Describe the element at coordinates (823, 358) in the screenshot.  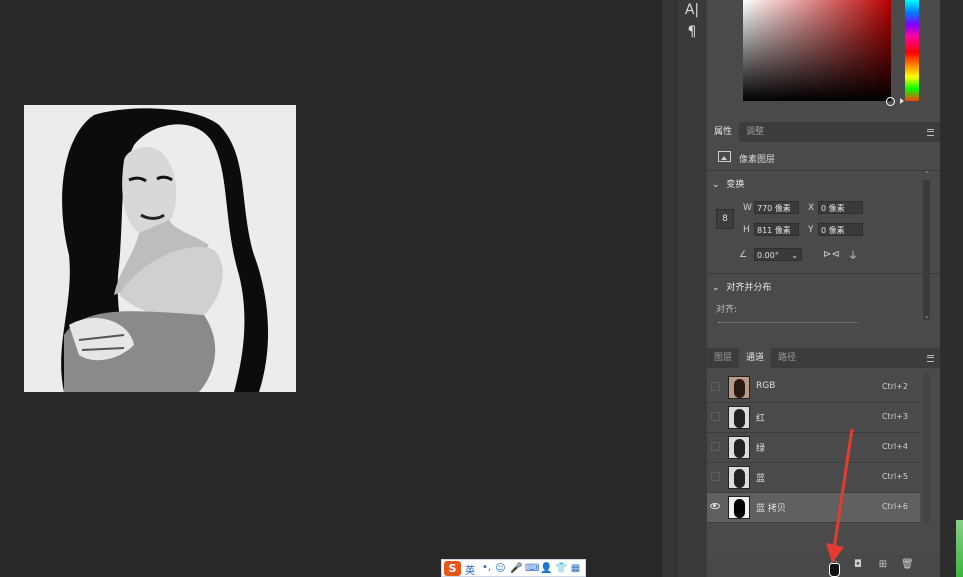
I see `channels-tabbar: 图层 通道 路径` at that location.